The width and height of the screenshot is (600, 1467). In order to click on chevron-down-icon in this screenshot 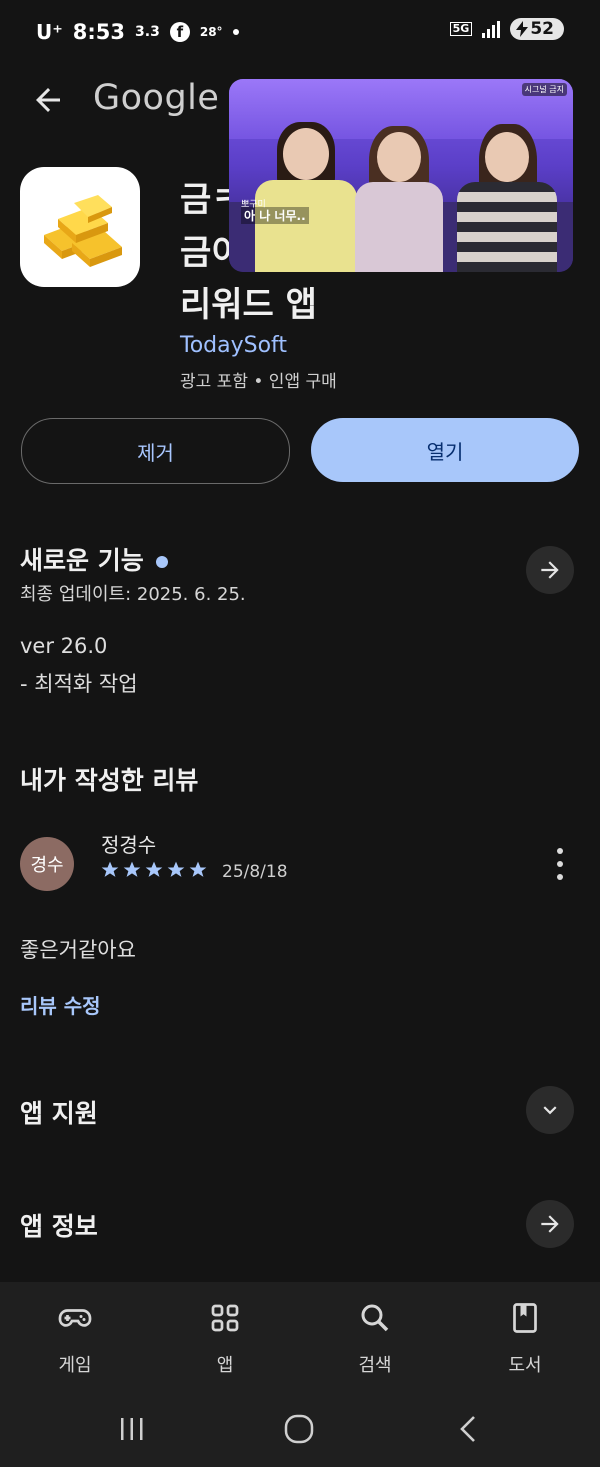, I will do `click(550, 1110)`.